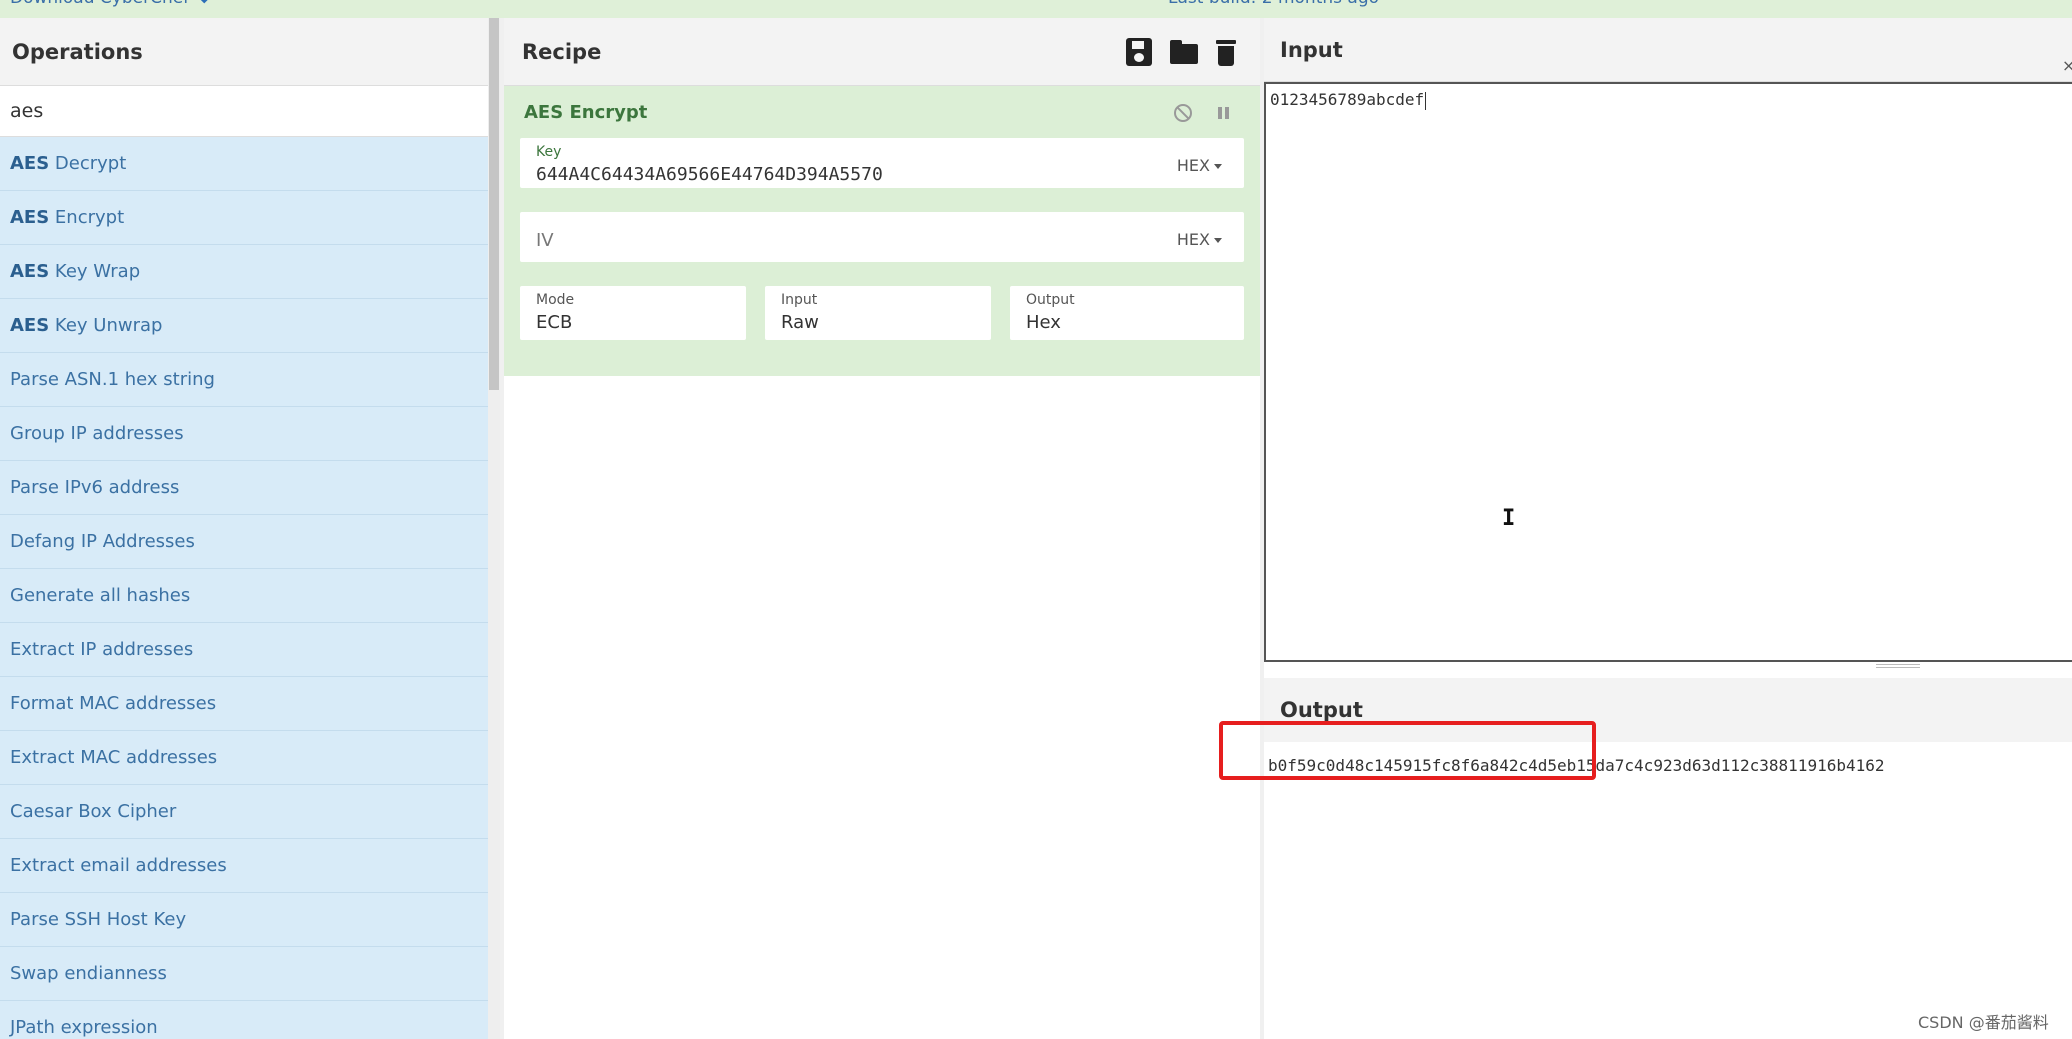 This screenshot has height=1039, width=2072. Describe the element at coordinates (633, 313) in the screenshot. I see `mode-select: Mode ECB` at that location.